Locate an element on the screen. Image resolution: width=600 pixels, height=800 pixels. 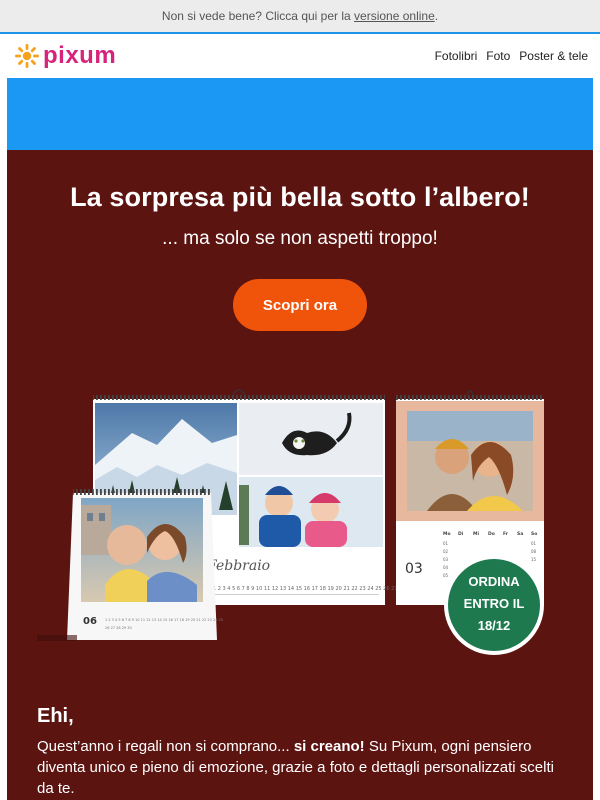
weekday-so: So is located at coordinates (534, 534).